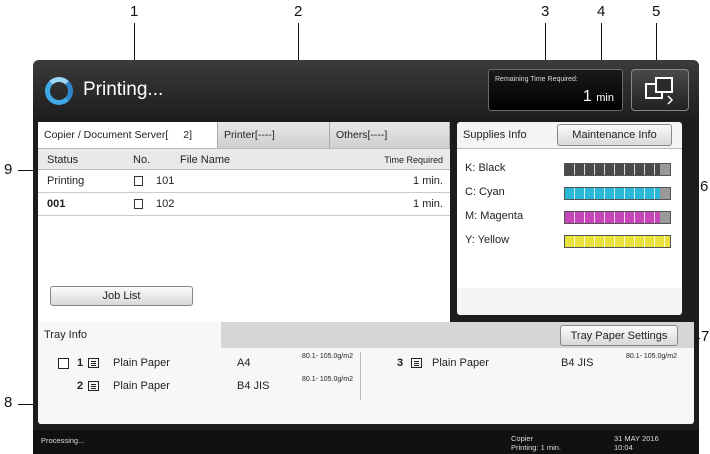  What do you see at coordinates (26, 404) in the screenshot?
I see `leader-8-h` at bounding box center [26, 404].